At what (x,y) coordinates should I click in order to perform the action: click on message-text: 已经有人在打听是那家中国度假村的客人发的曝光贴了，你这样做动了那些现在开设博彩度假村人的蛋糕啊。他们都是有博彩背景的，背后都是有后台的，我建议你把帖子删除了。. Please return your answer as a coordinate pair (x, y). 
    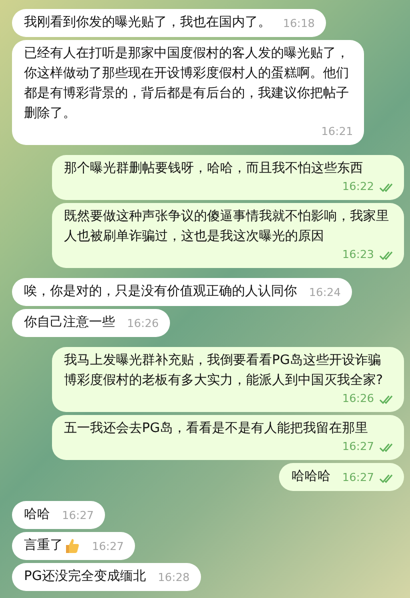
    Looking at the image, I should click on (187, 84).